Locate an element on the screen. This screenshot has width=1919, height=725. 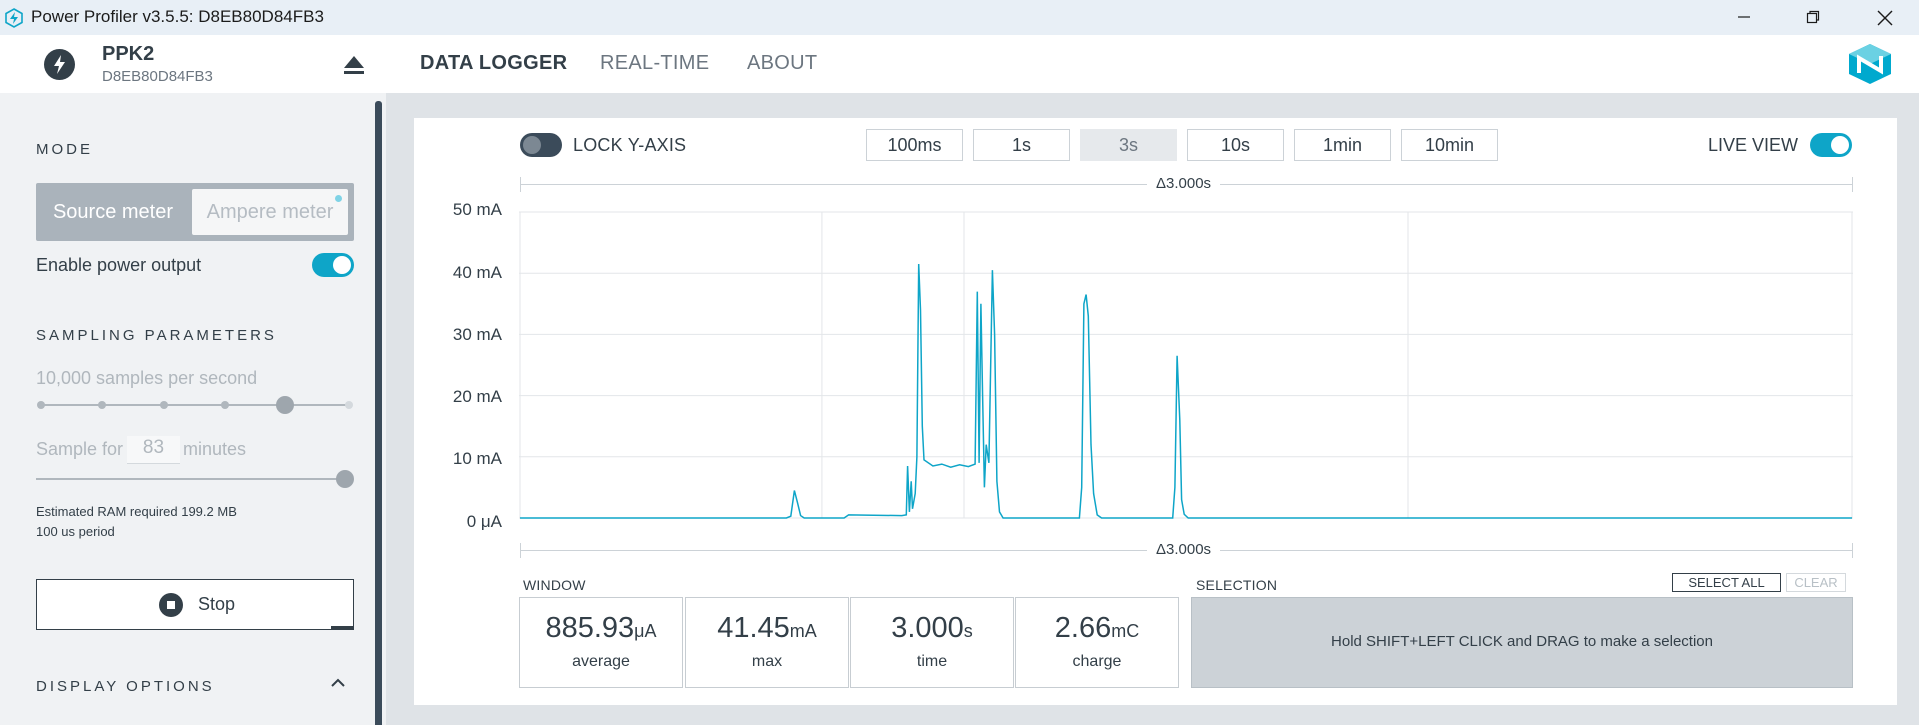
select-all-button: SELECT ALL is located at coordinates (1726, 582).